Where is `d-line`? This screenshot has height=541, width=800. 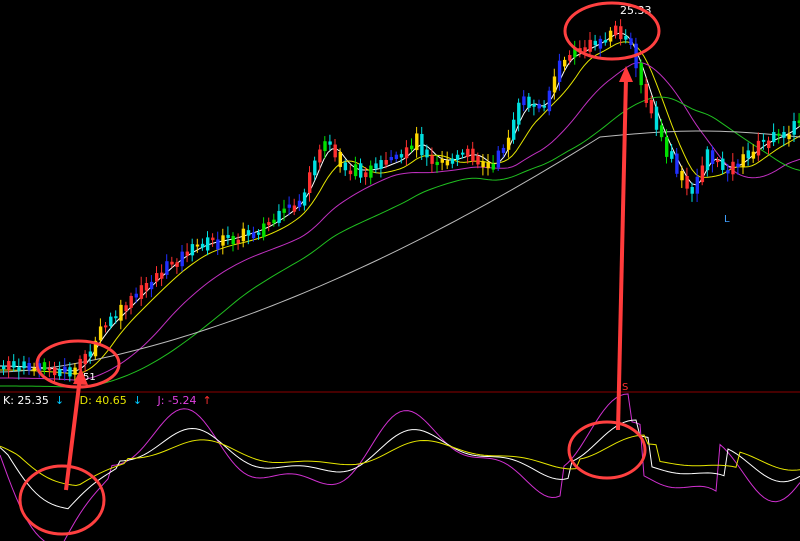
d-line is located at coordinates (400, 460).